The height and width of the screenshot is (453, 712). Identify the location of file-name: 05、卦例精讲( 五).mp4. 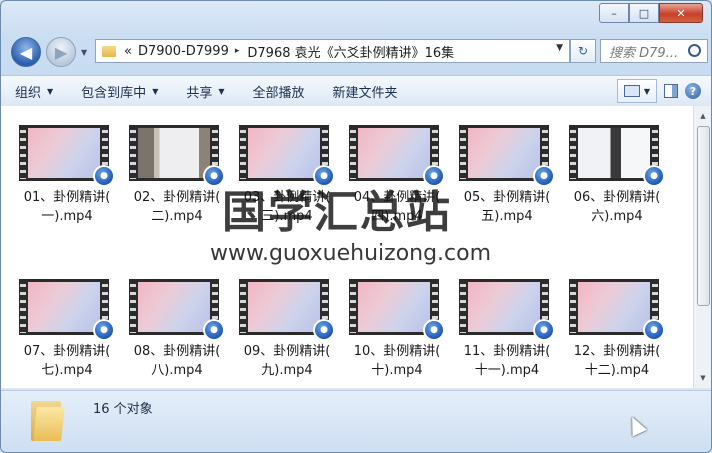
(507, 207).